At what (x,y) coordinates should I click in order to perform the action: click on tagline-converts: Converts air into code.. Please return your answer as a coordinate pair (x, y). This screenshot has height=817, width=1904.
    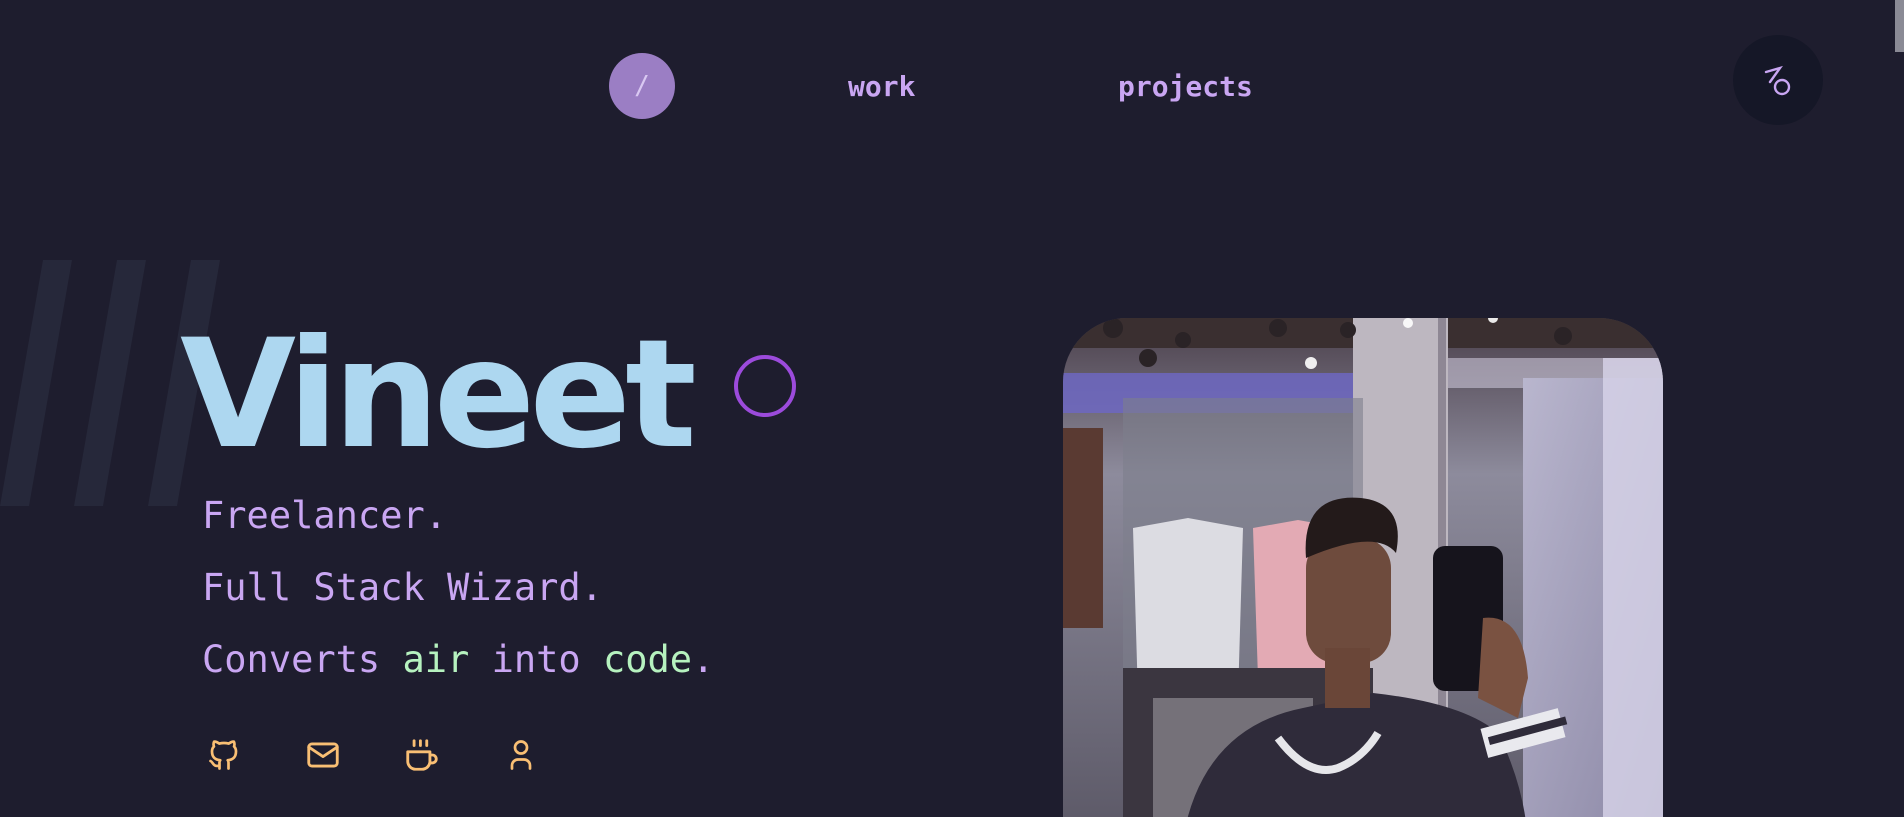
    Looking at the image, I should click on (458, 660).